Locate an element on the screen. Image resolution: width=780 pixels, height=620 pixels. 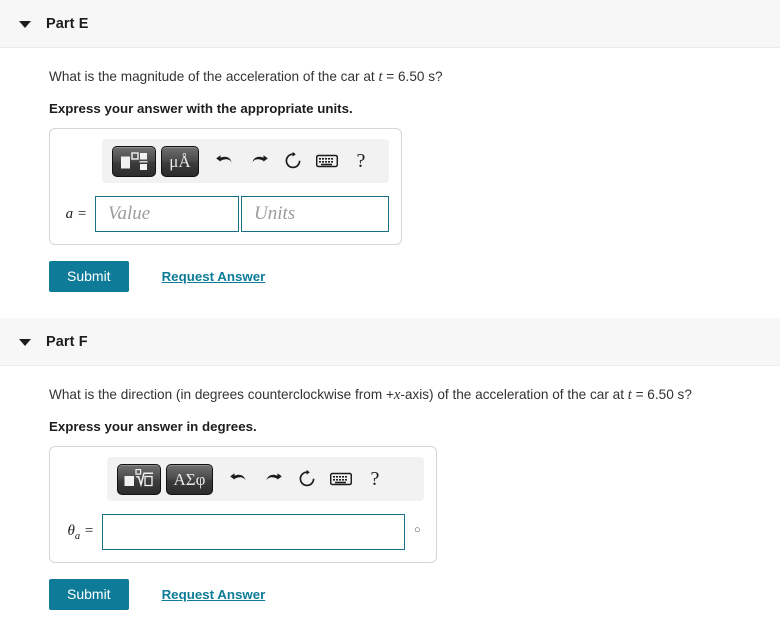
theta-input is located at coordinates (253, 532).